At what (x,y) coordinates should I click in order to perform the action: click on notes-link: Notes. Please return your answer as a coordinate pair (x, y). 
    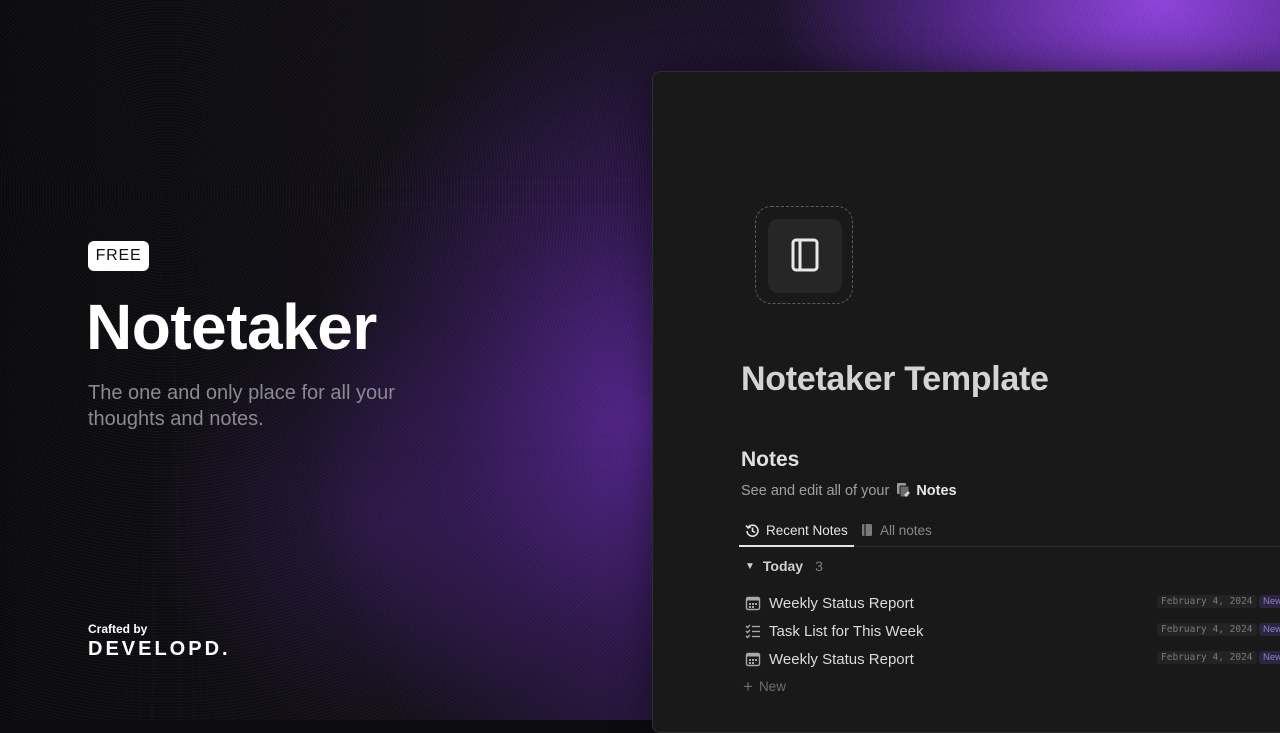
    Looking at the image, I should click on (926, 490).